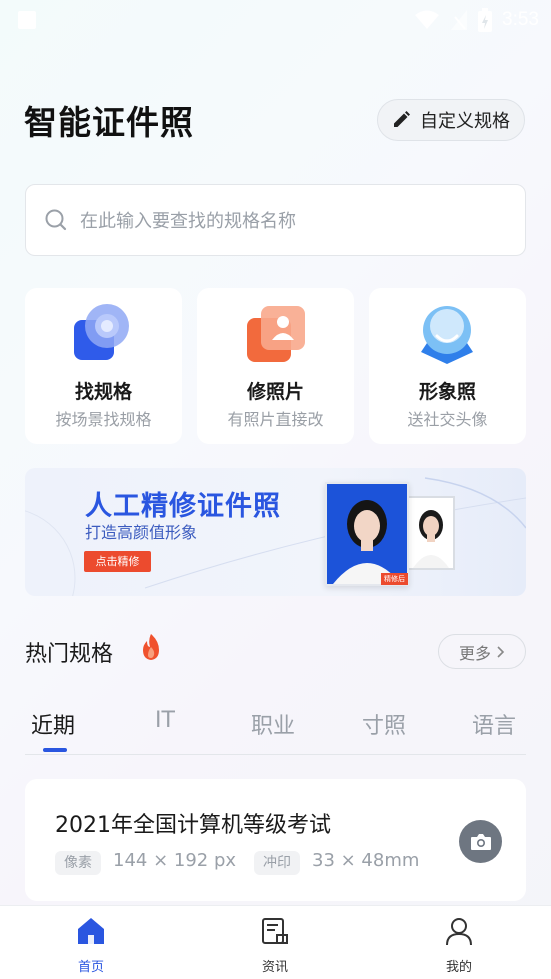 This screenshot has height=979, width=551. I want to click on banner-subtitle: 打造高颜值形象, so click(141, 532).